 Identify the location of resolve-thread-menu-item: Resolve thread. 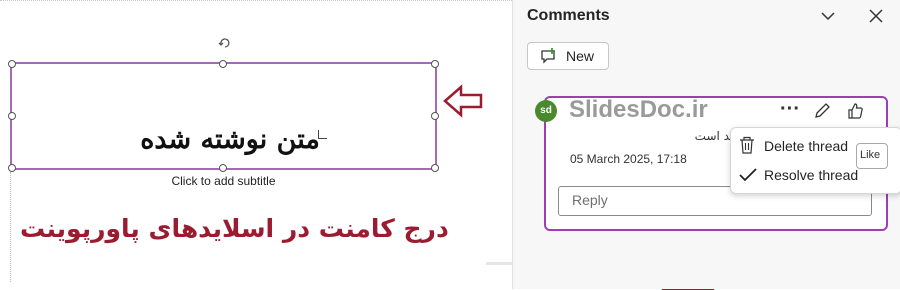
(811, 175).